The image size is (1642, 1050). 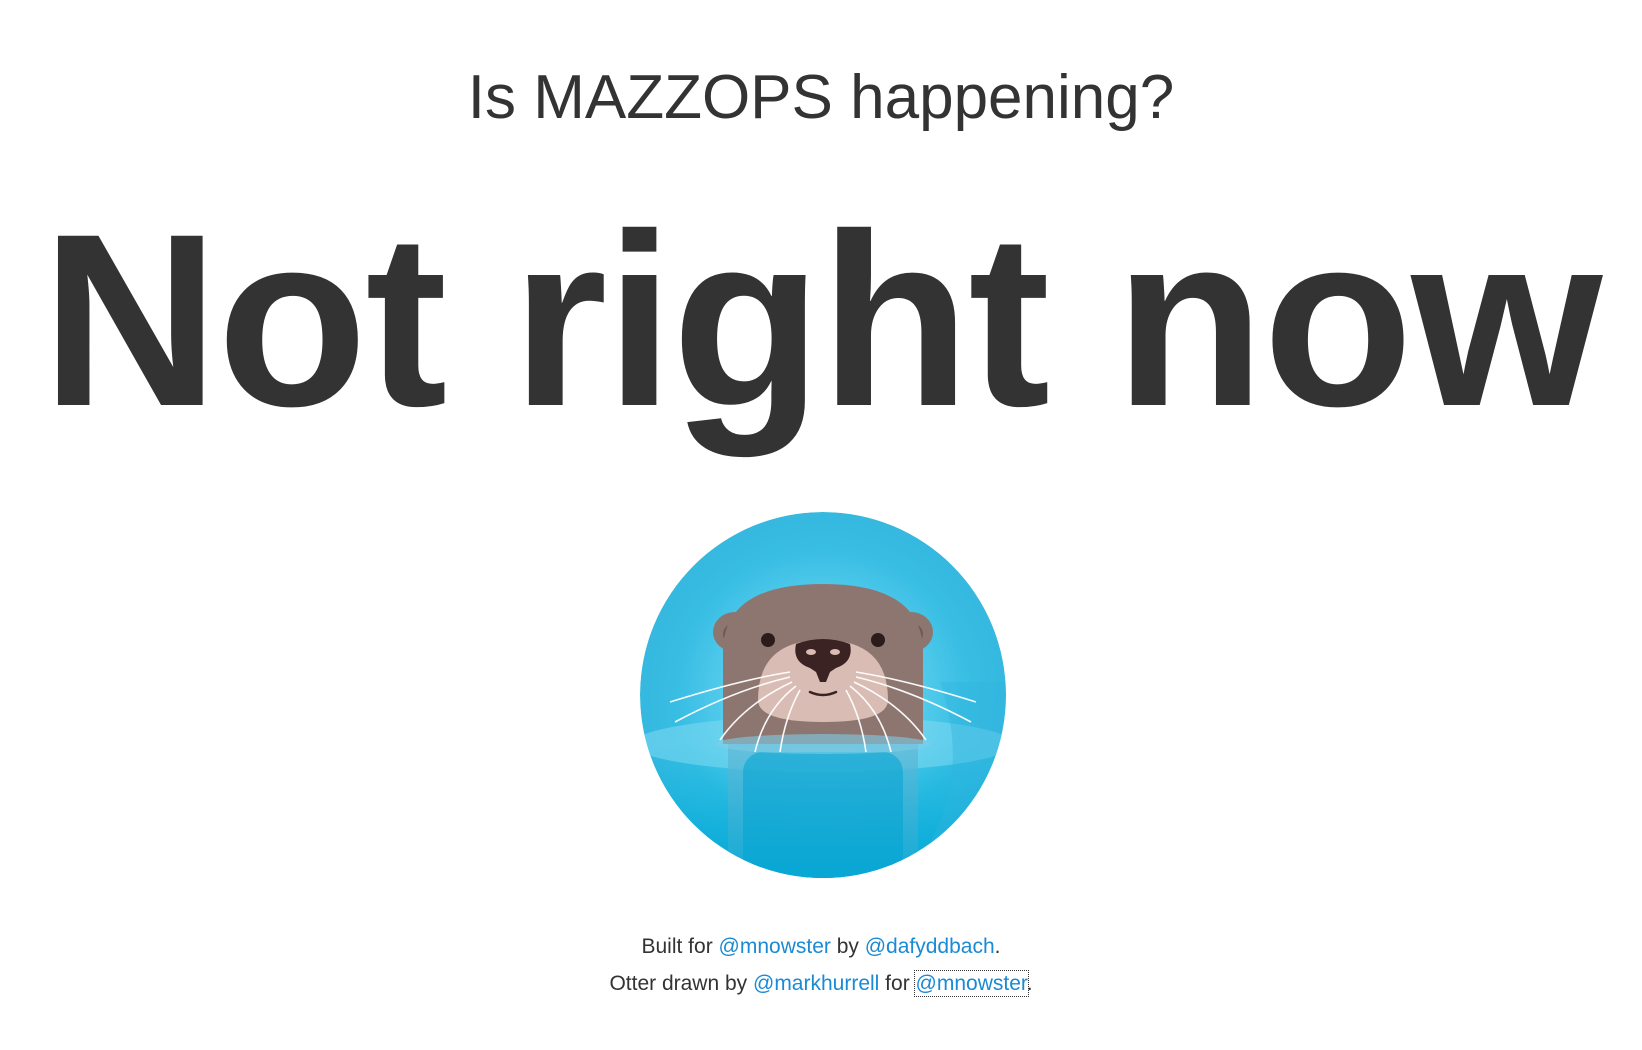 I want to click on page-question: Is MAZZOPS happening?, so click(x=821, y=97).